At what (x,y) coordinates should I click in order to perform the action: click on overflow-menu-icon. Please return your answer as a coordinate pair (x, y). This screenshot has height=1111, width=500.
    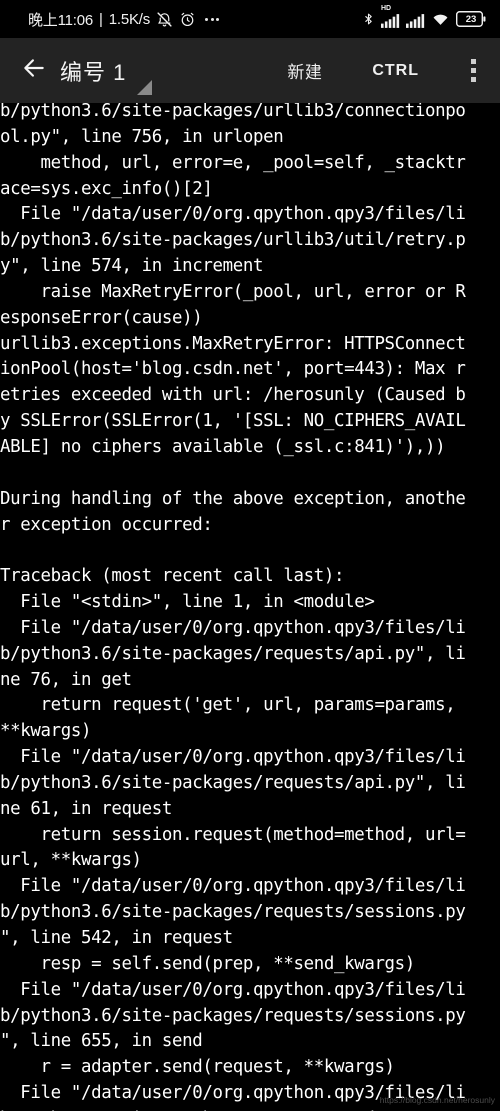
    Looking at the image, I should click on (473, 70).